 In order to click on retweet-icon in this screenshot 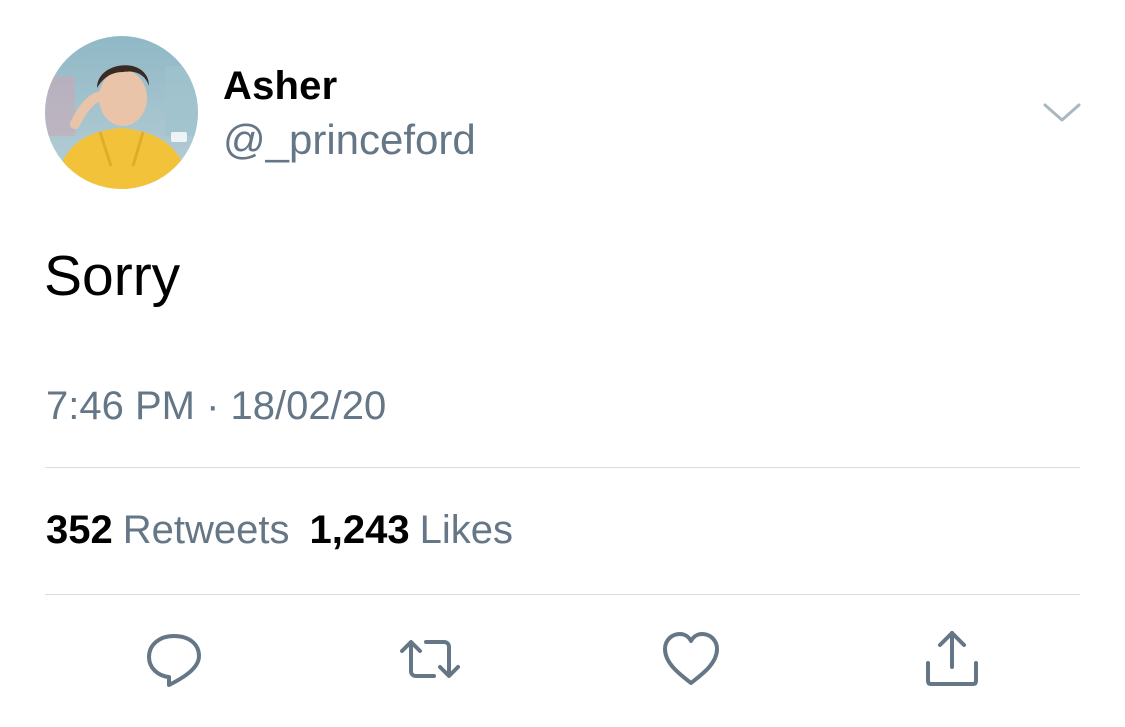, I will do `click(430, 659)`.